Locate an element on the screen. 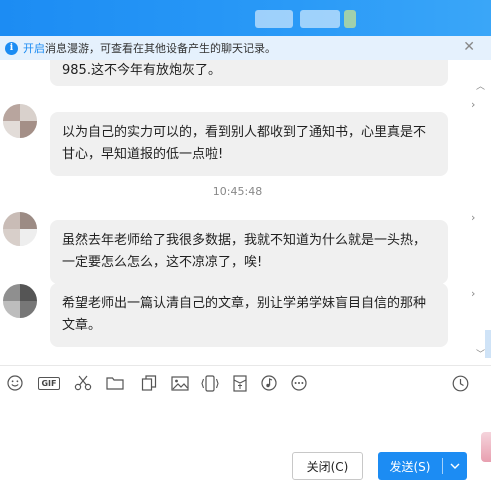 The image size is (491, 492). close-notice-icon: ✕ is located at coordinates (469, 47).